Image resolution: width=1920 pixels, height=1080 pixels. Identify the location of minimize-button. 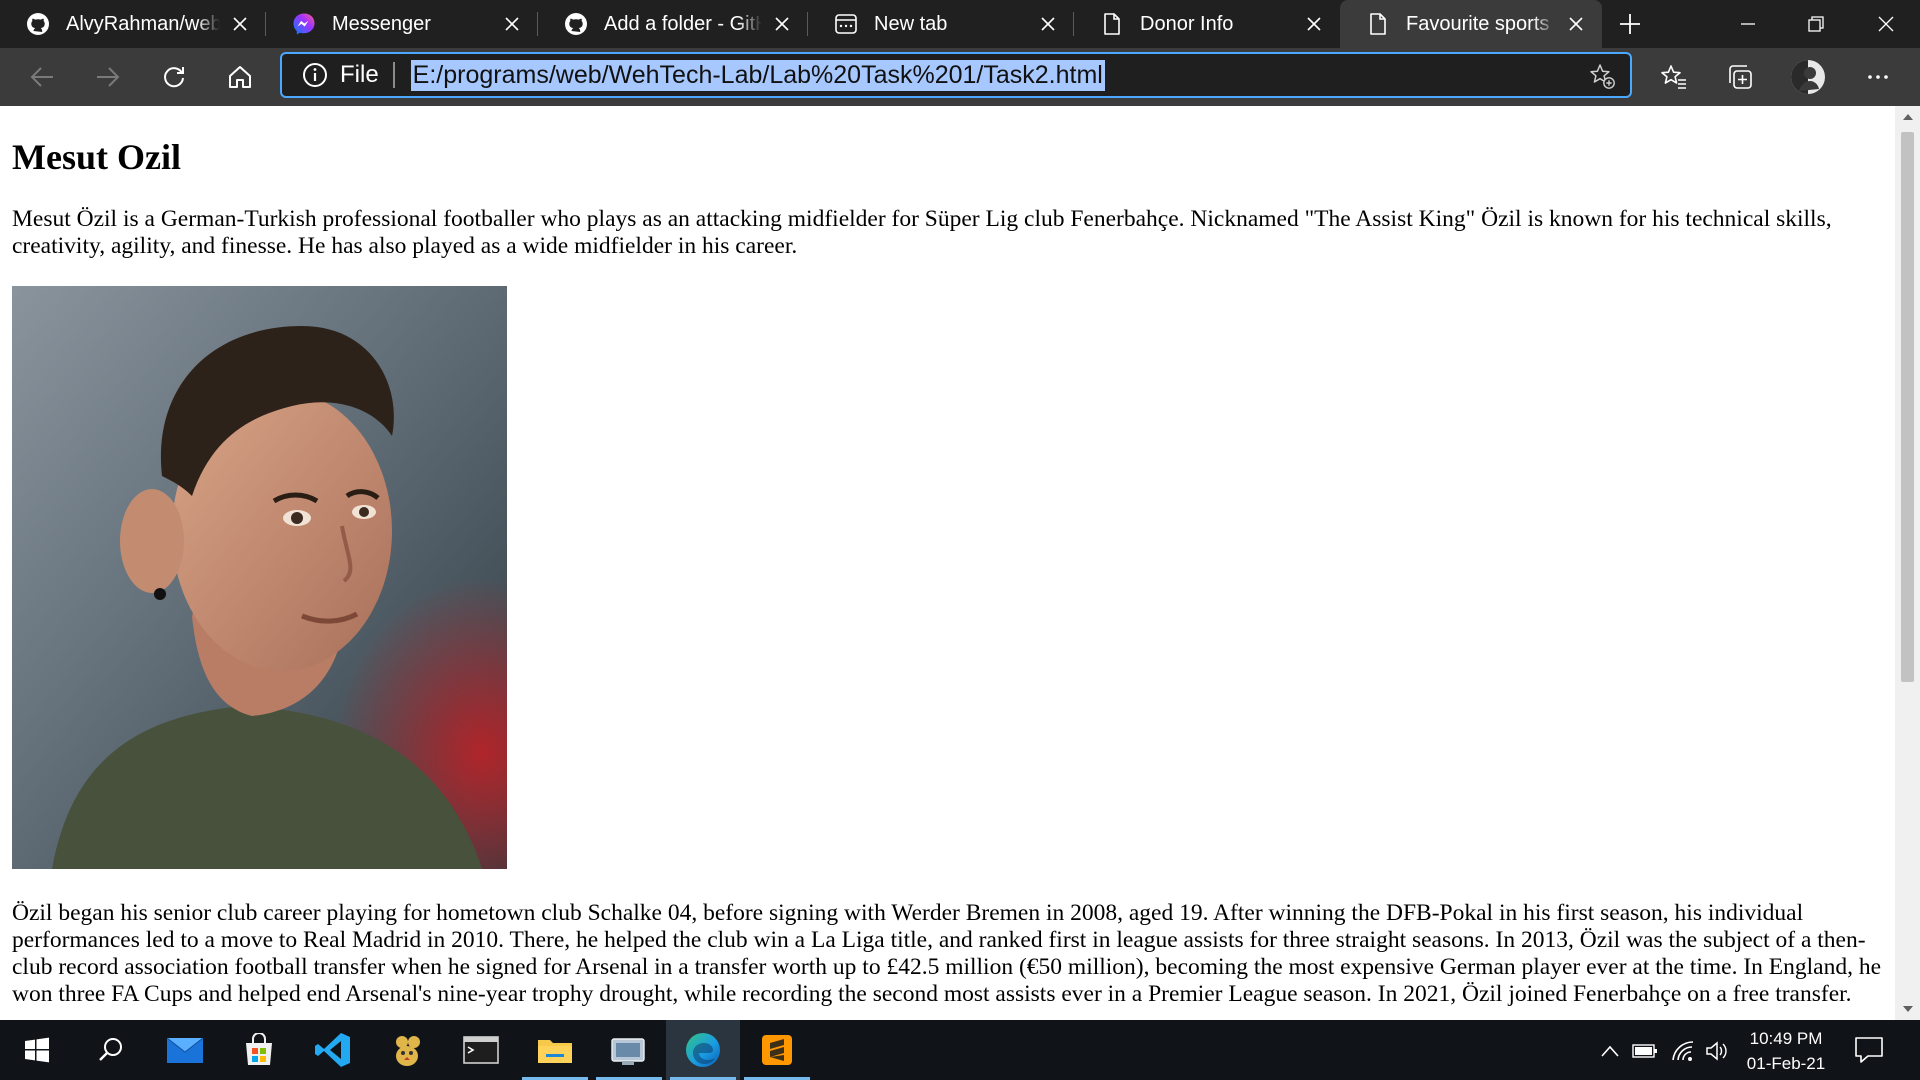
(1748, 24).